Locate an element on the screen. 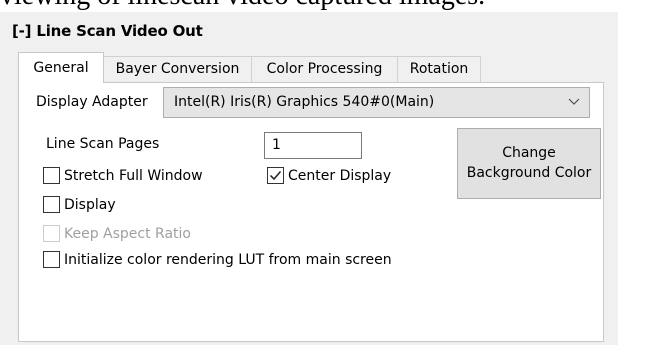  tab-rotation: Rotation is located at coordinates (439, 69).